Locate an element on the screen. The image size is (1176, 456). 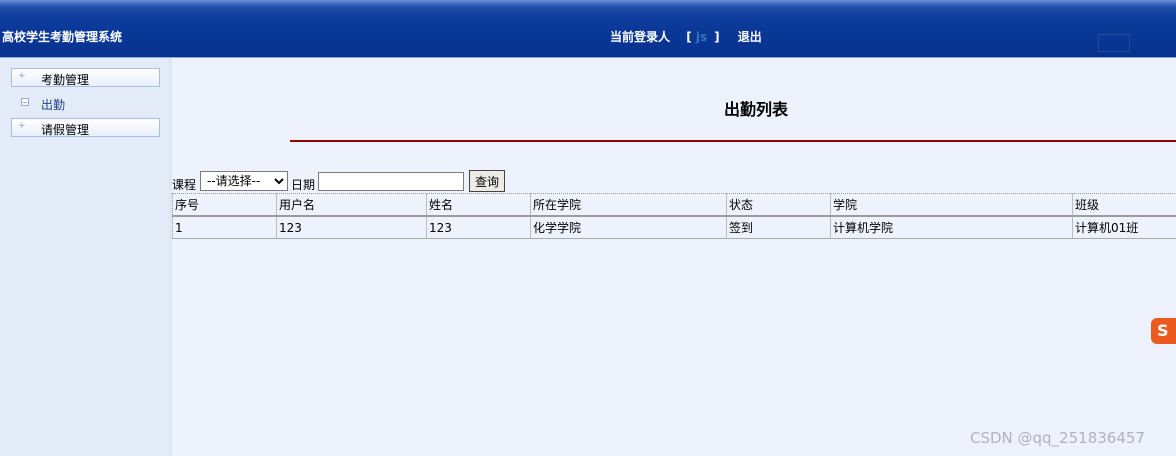
ime-toolbar-icon: S is located at coordinates (1163, 331).